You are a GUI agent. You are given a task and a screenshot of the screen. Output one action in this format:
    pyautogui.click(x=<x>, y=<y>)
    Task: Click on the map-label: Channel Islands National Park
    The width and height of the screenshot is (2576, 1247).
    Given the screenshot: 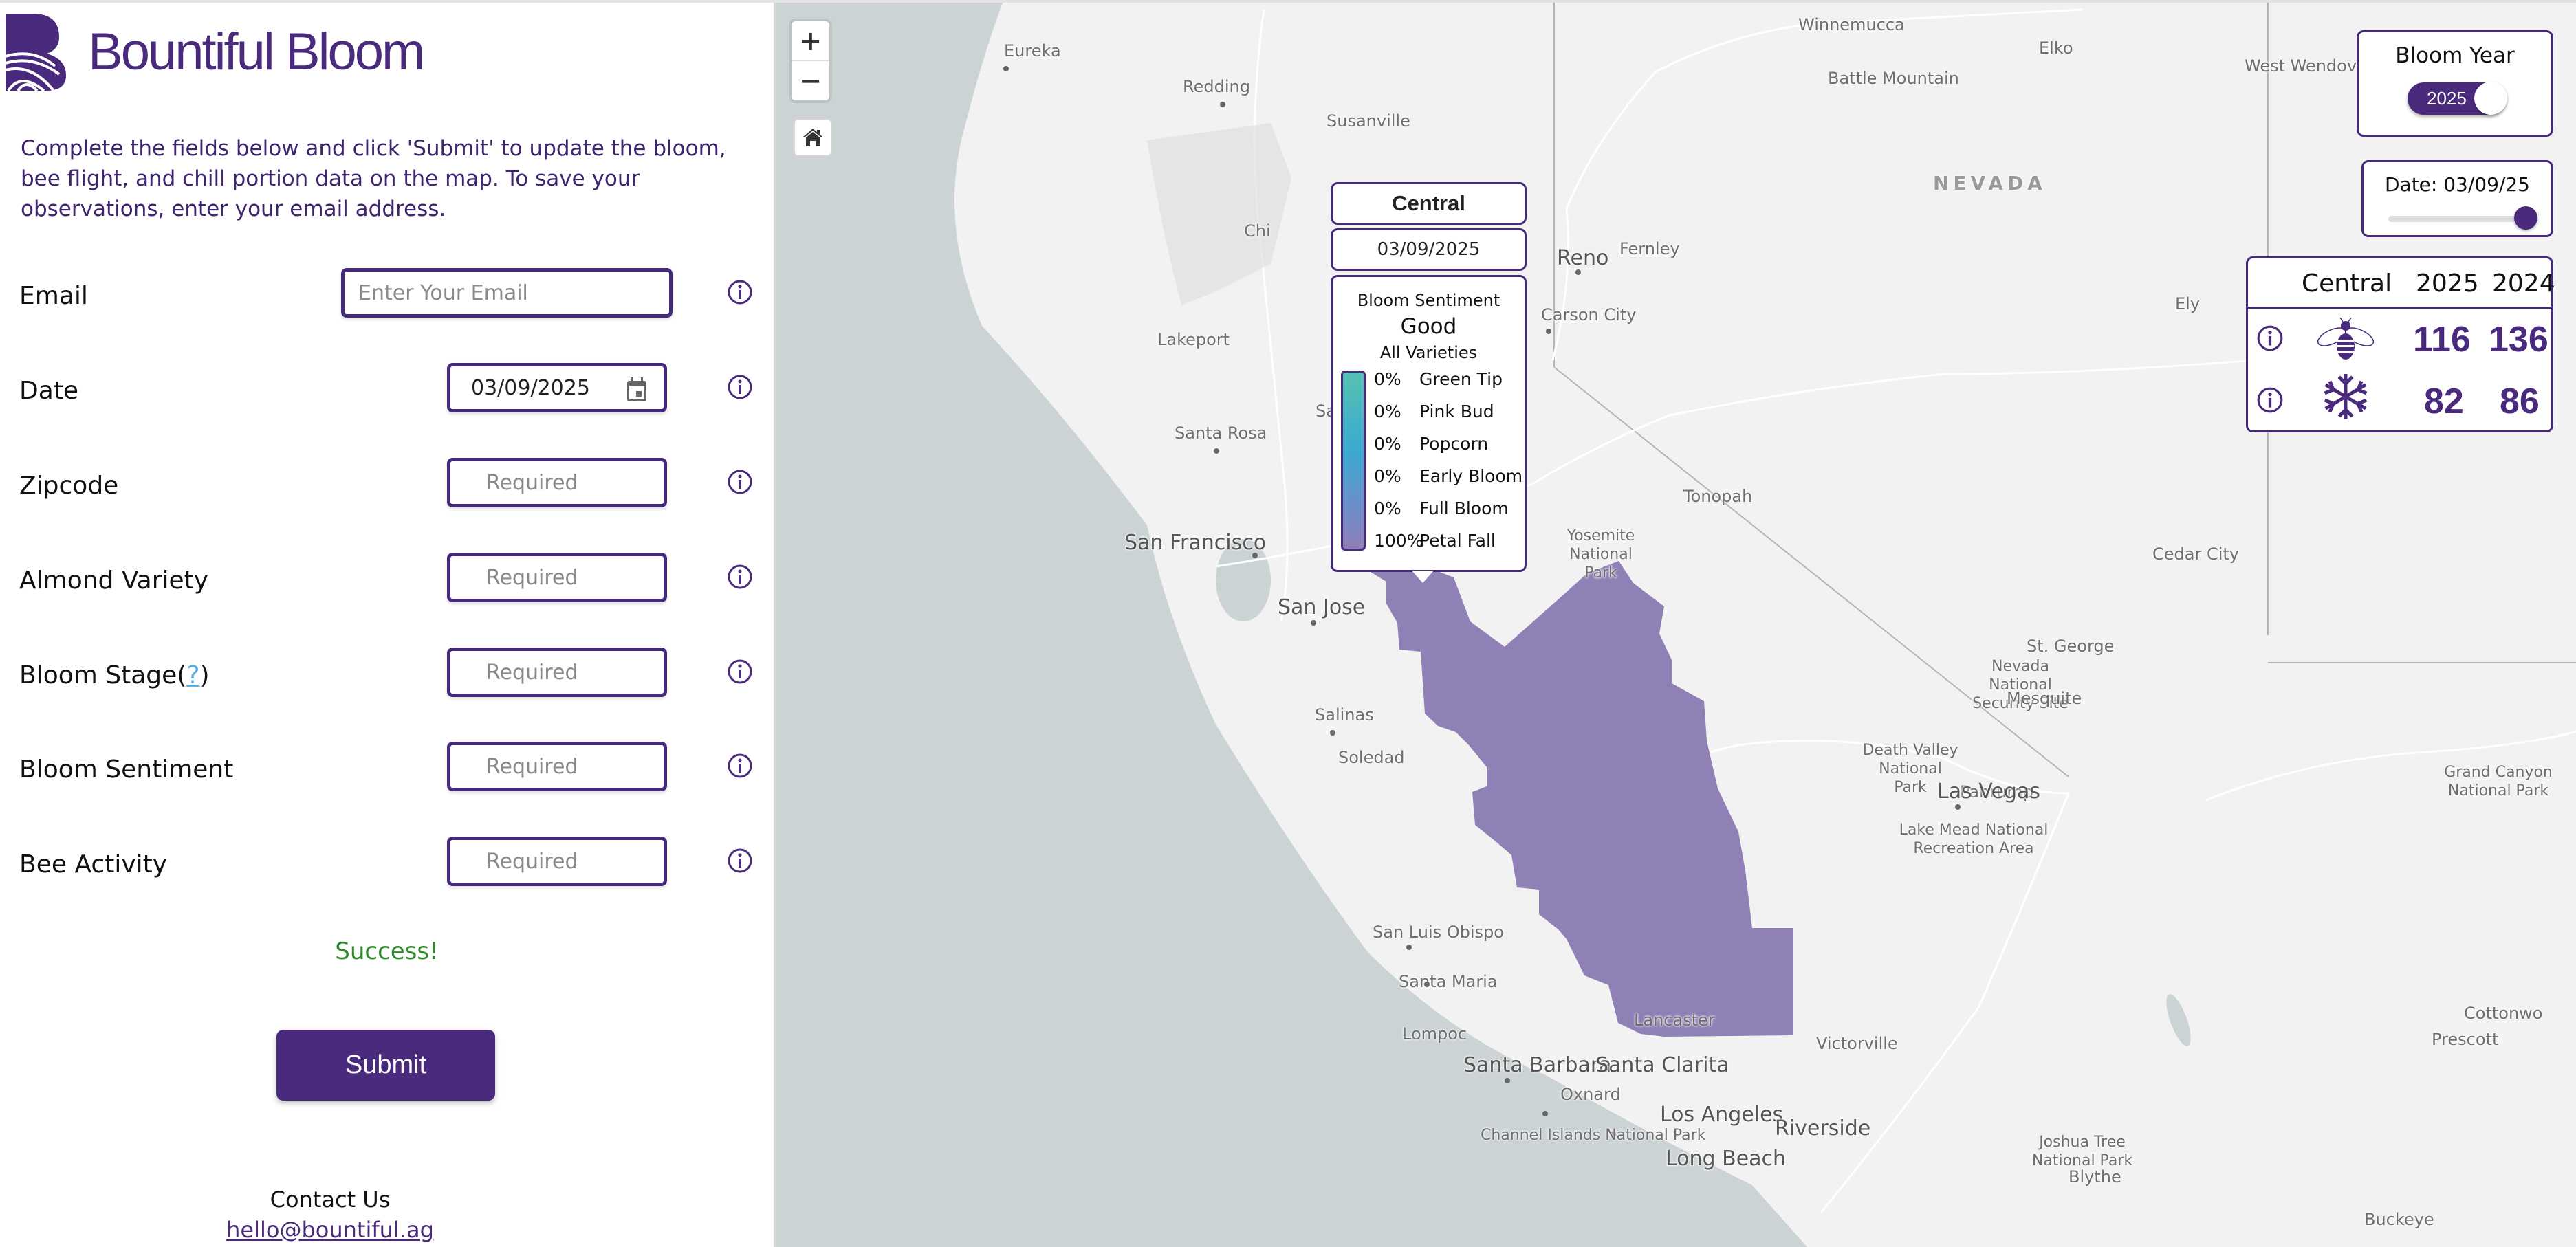 What is the action you would take?
    pyautogui.click(x=1593, y=1135)
    